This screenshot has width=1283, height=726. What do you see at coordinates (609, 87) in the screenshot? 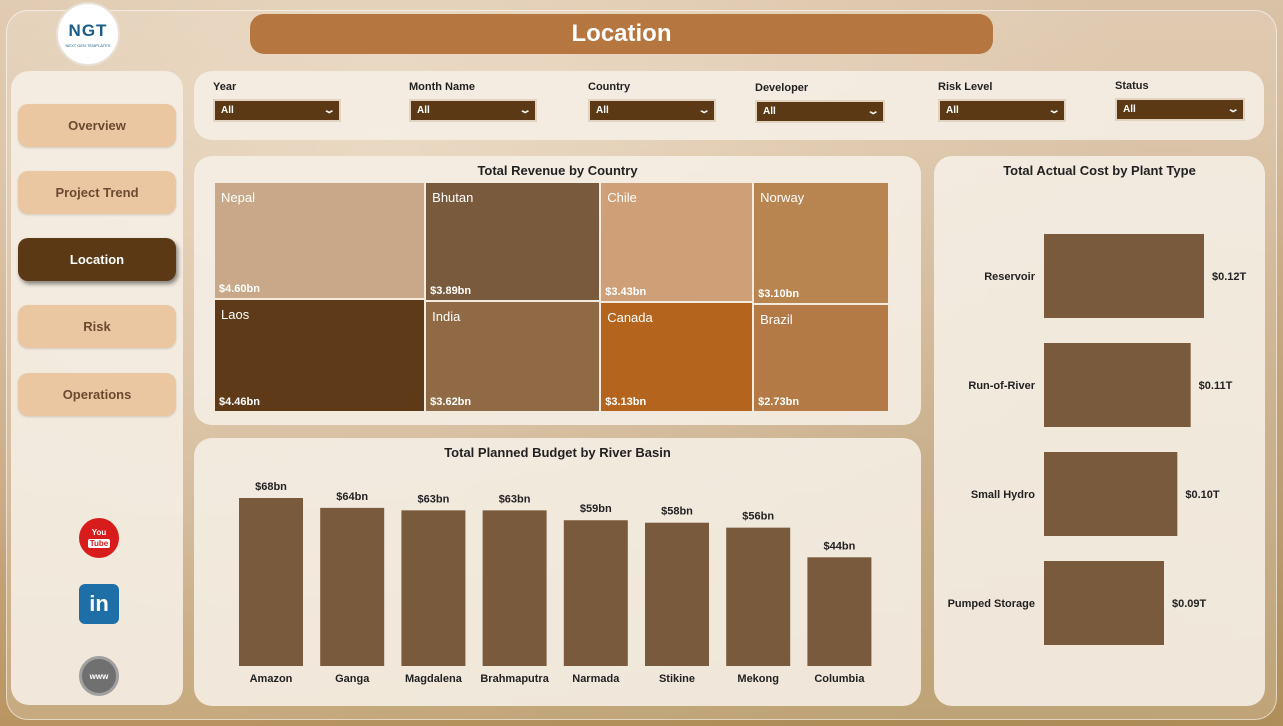
I see `filter-label: Country` at bounding box center [609, 87].